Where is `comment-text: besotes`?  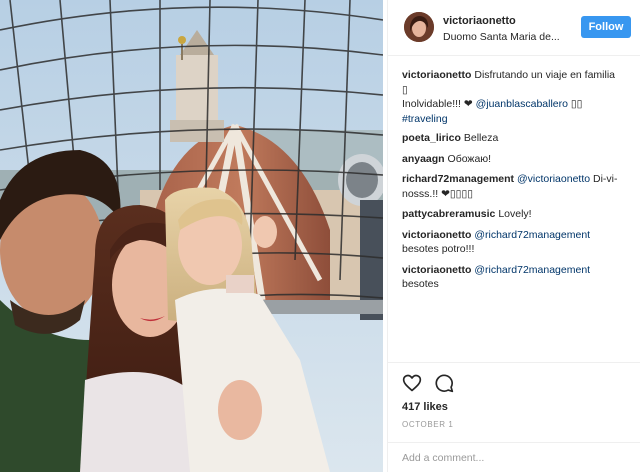
comment-text: besotes is located at coordinates (420, 284).